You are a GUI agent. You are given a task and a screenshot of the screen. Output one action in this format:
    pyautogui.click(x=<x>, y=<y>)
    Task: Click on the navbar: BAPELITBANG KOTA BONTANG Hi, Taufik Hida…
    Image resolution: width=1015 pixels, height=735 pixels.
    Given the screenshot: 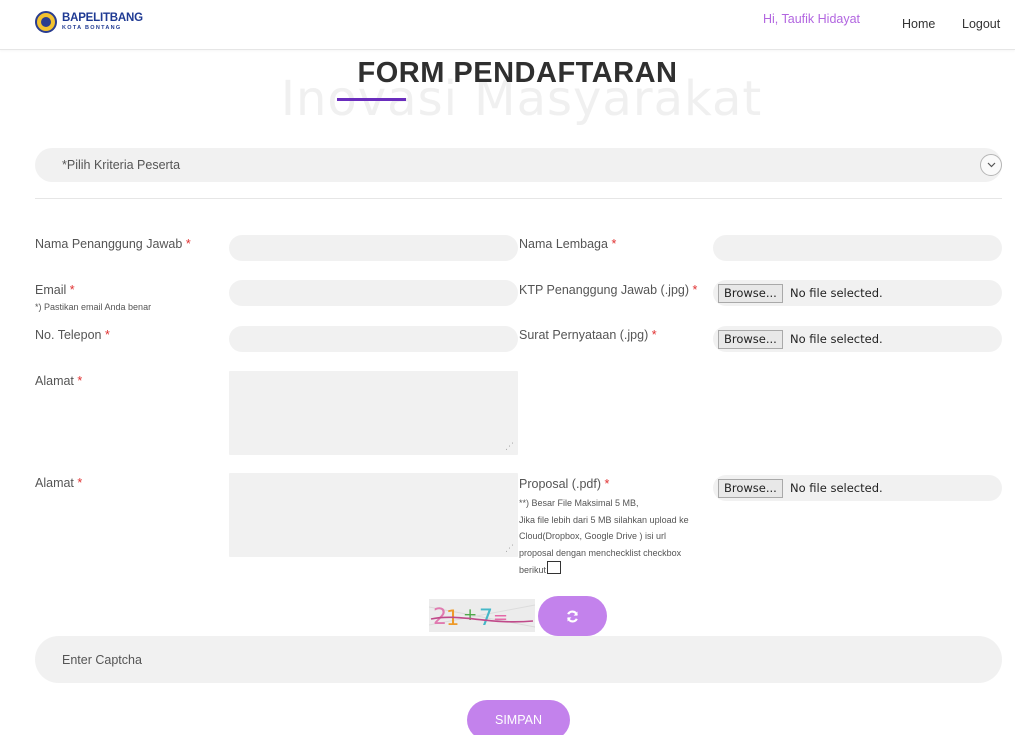 What is the action you would take?
    pyautogui.click(x=507, y=25)
    